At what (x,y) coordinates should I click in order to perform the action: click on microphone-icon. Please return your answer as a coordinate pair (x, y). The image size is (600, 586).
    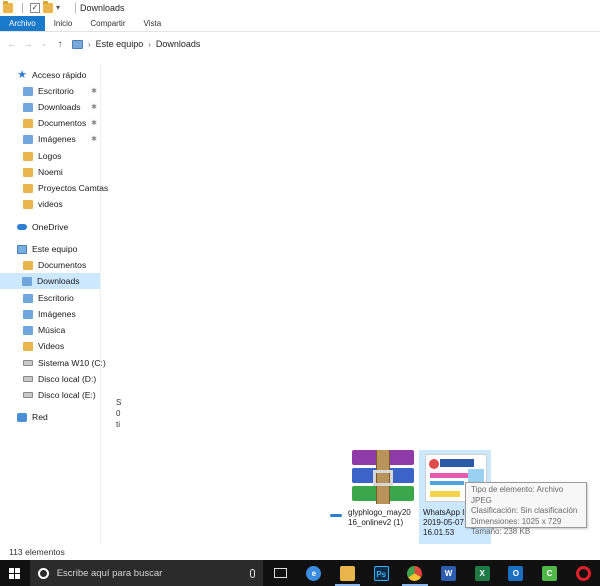
    Looking at the image, I should click on (253, 573).